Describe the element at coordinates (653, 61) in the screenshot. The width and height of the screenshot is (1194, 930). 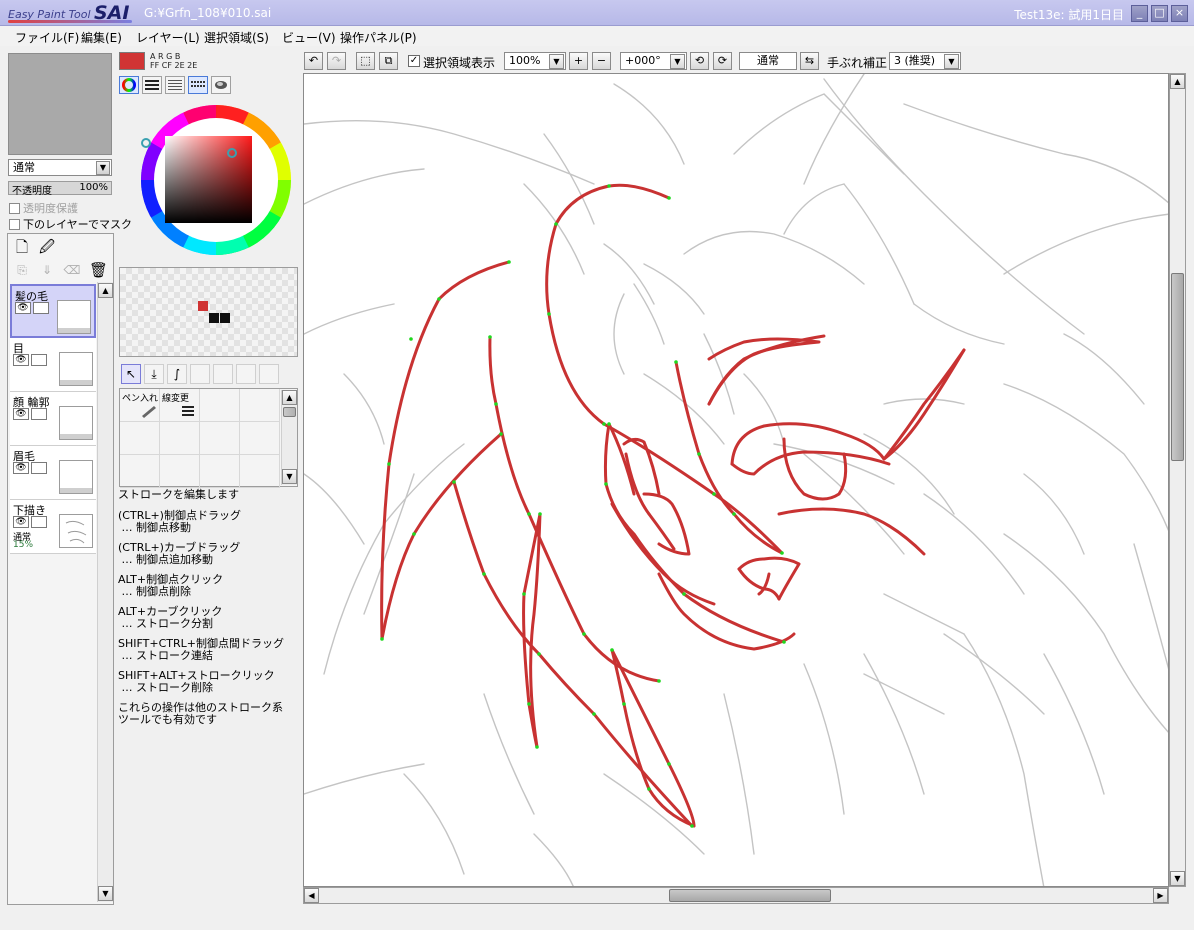
I see `rotation-select: +000° ▼` at that location.